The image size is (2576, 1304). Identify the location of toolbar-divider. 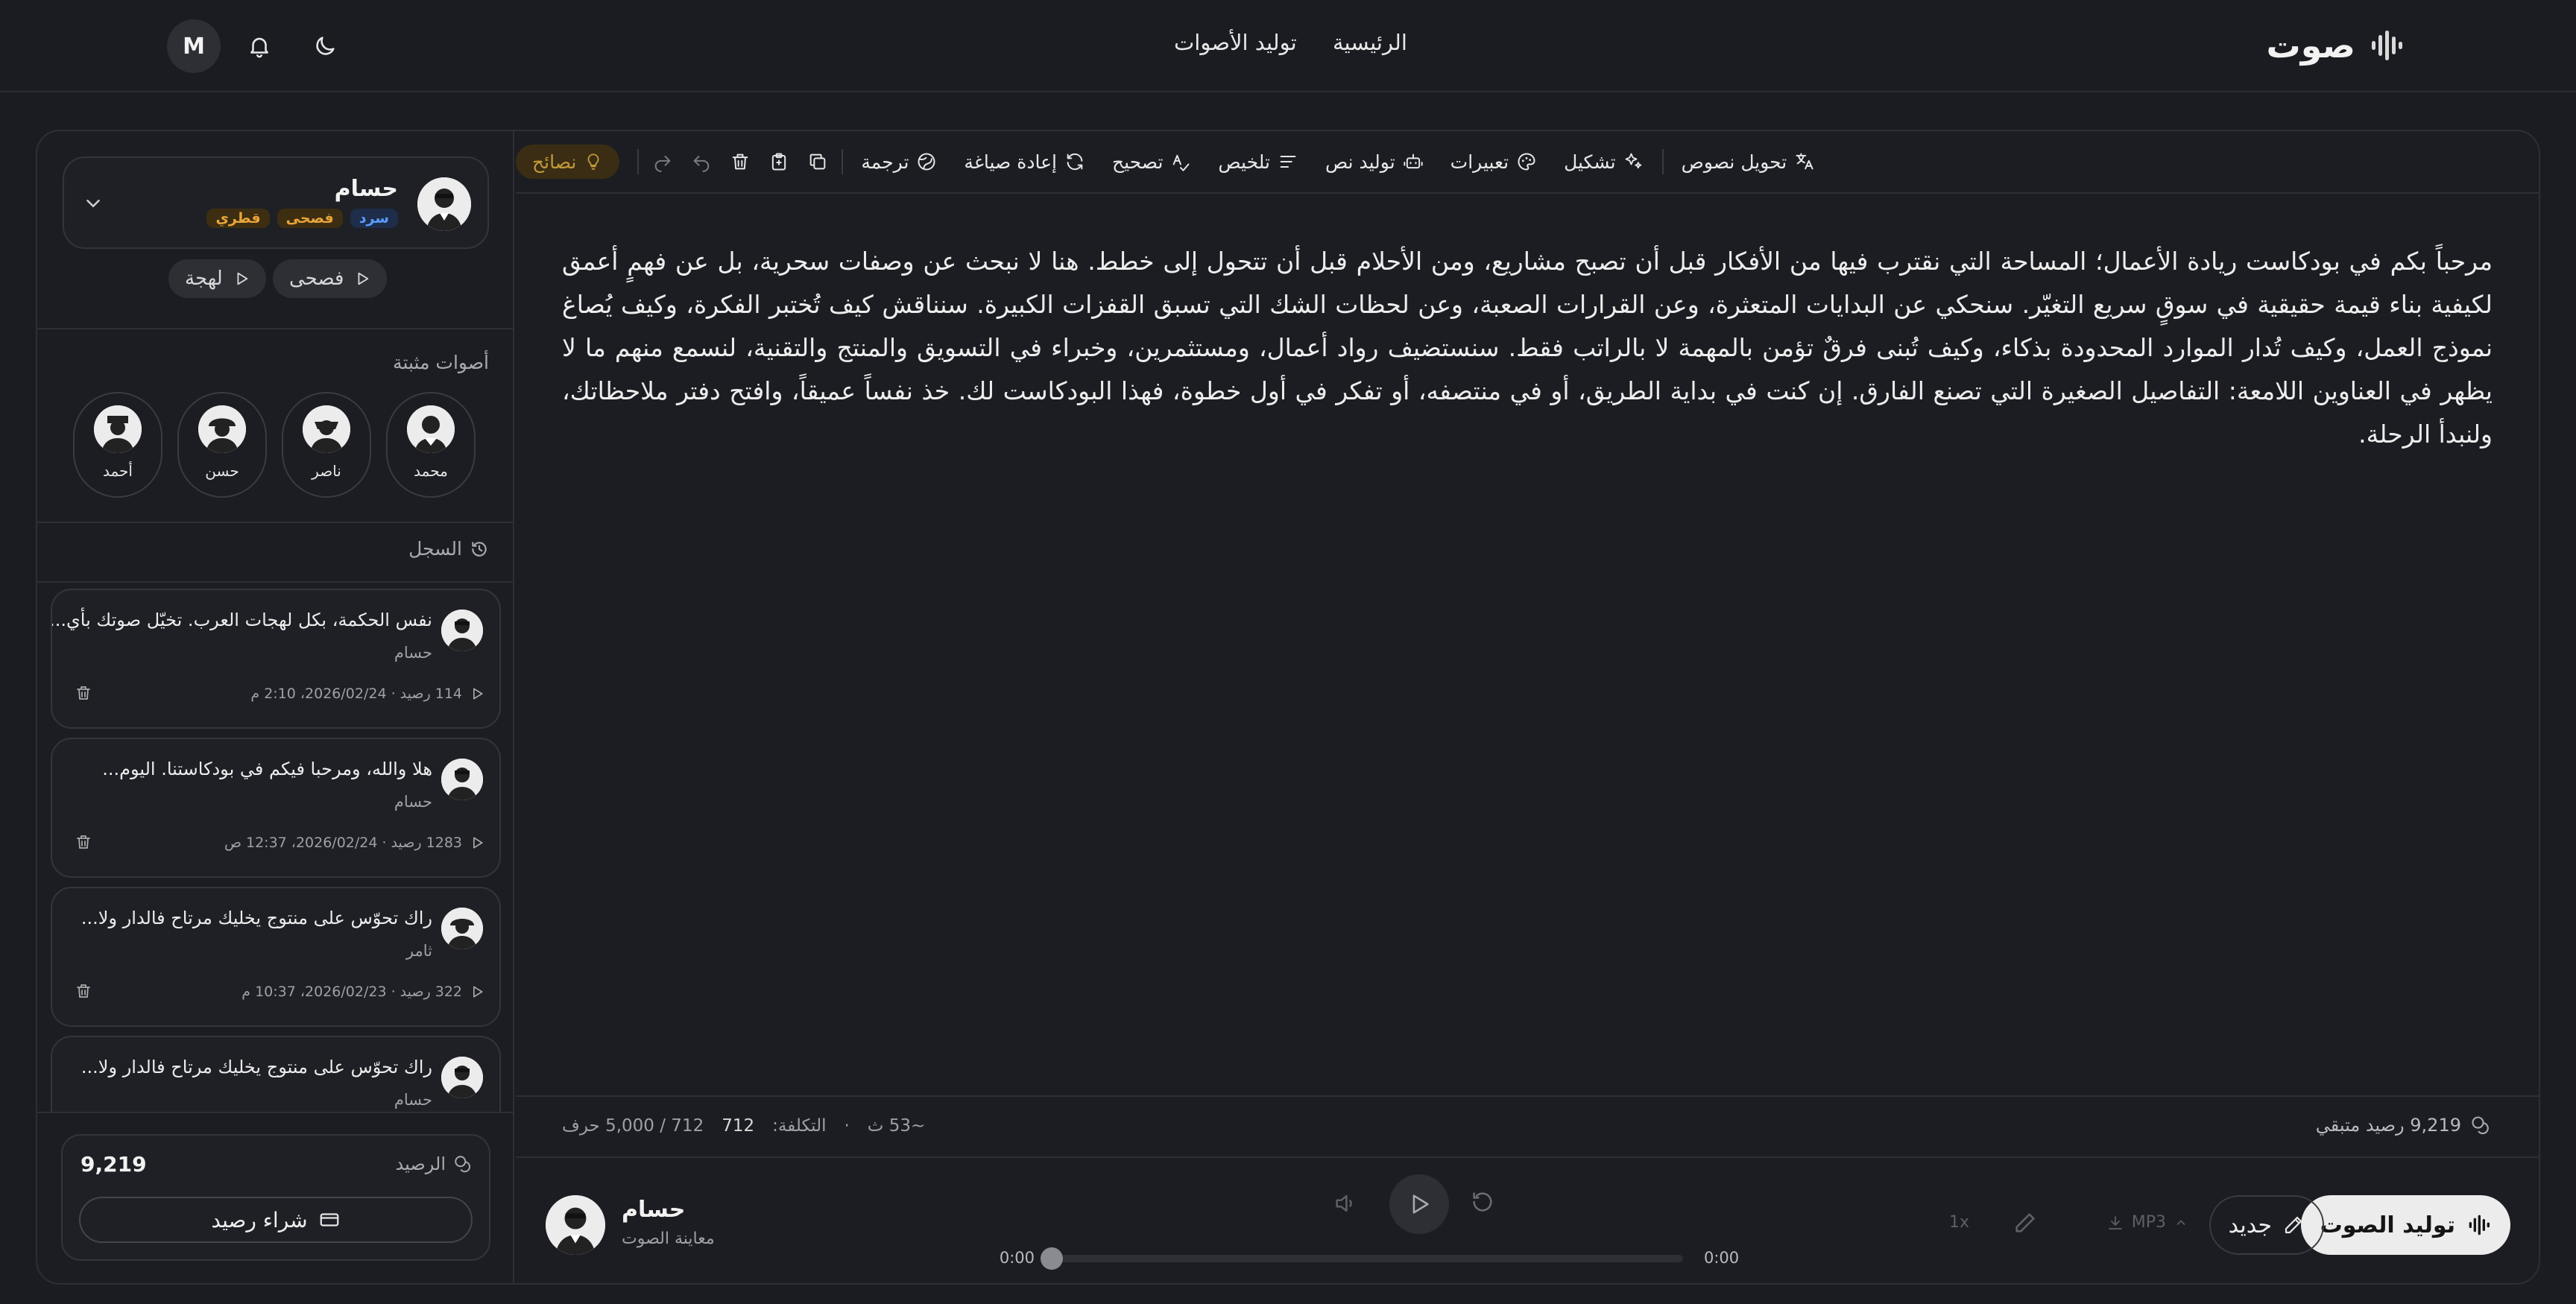
(1663, 161).